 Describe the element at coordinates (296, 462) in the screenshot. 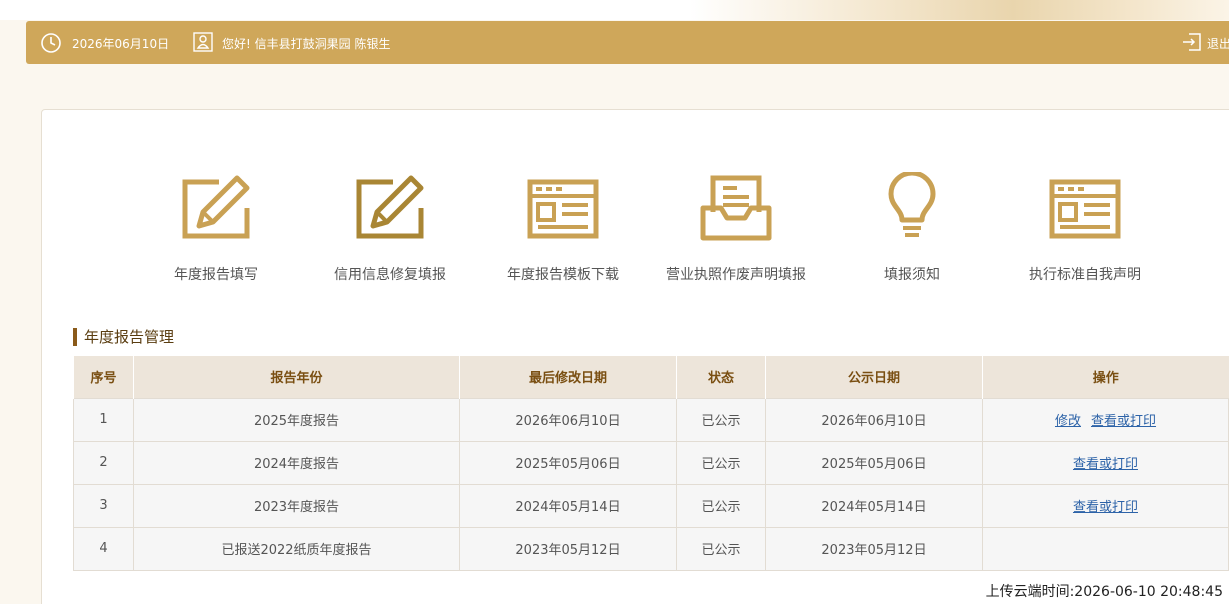

I see `cell-year: 2024年度报告` at that location.